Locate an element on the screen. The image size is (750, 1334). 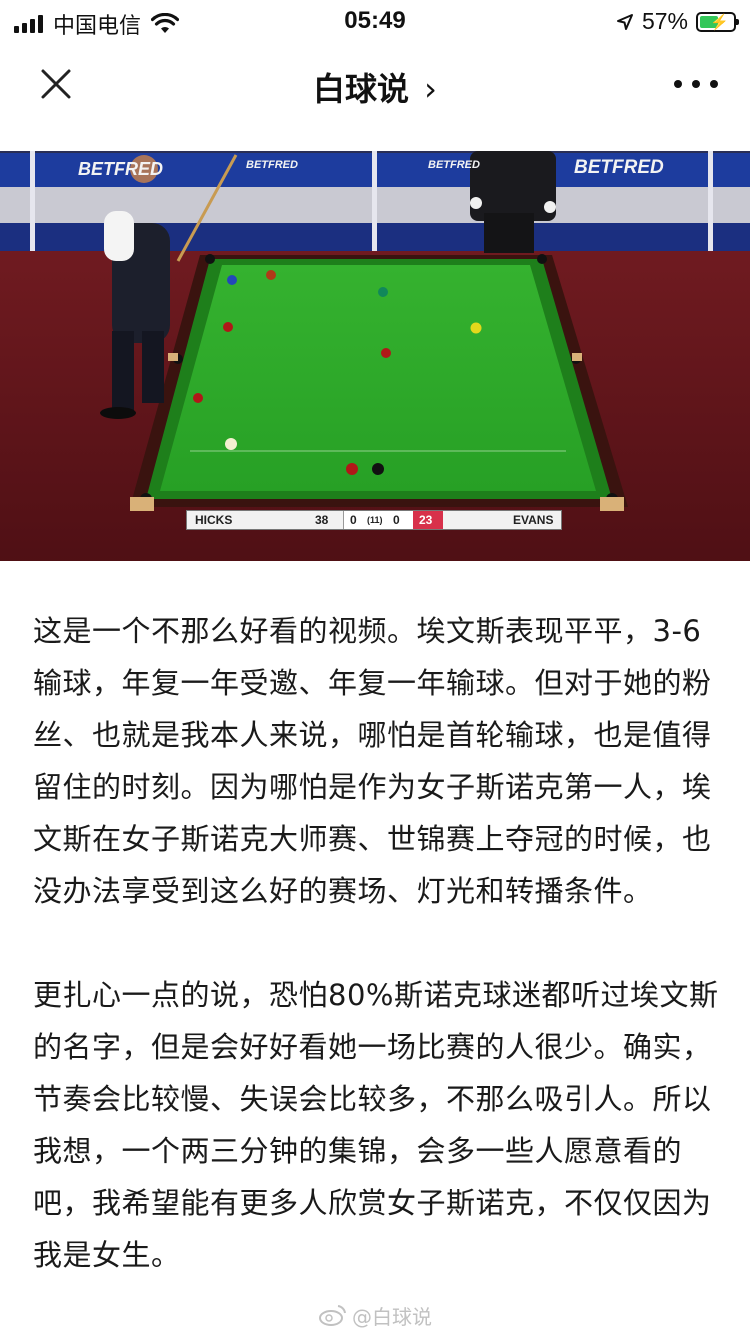
weibo-logo-icon is located at coordinates (332, 1315).